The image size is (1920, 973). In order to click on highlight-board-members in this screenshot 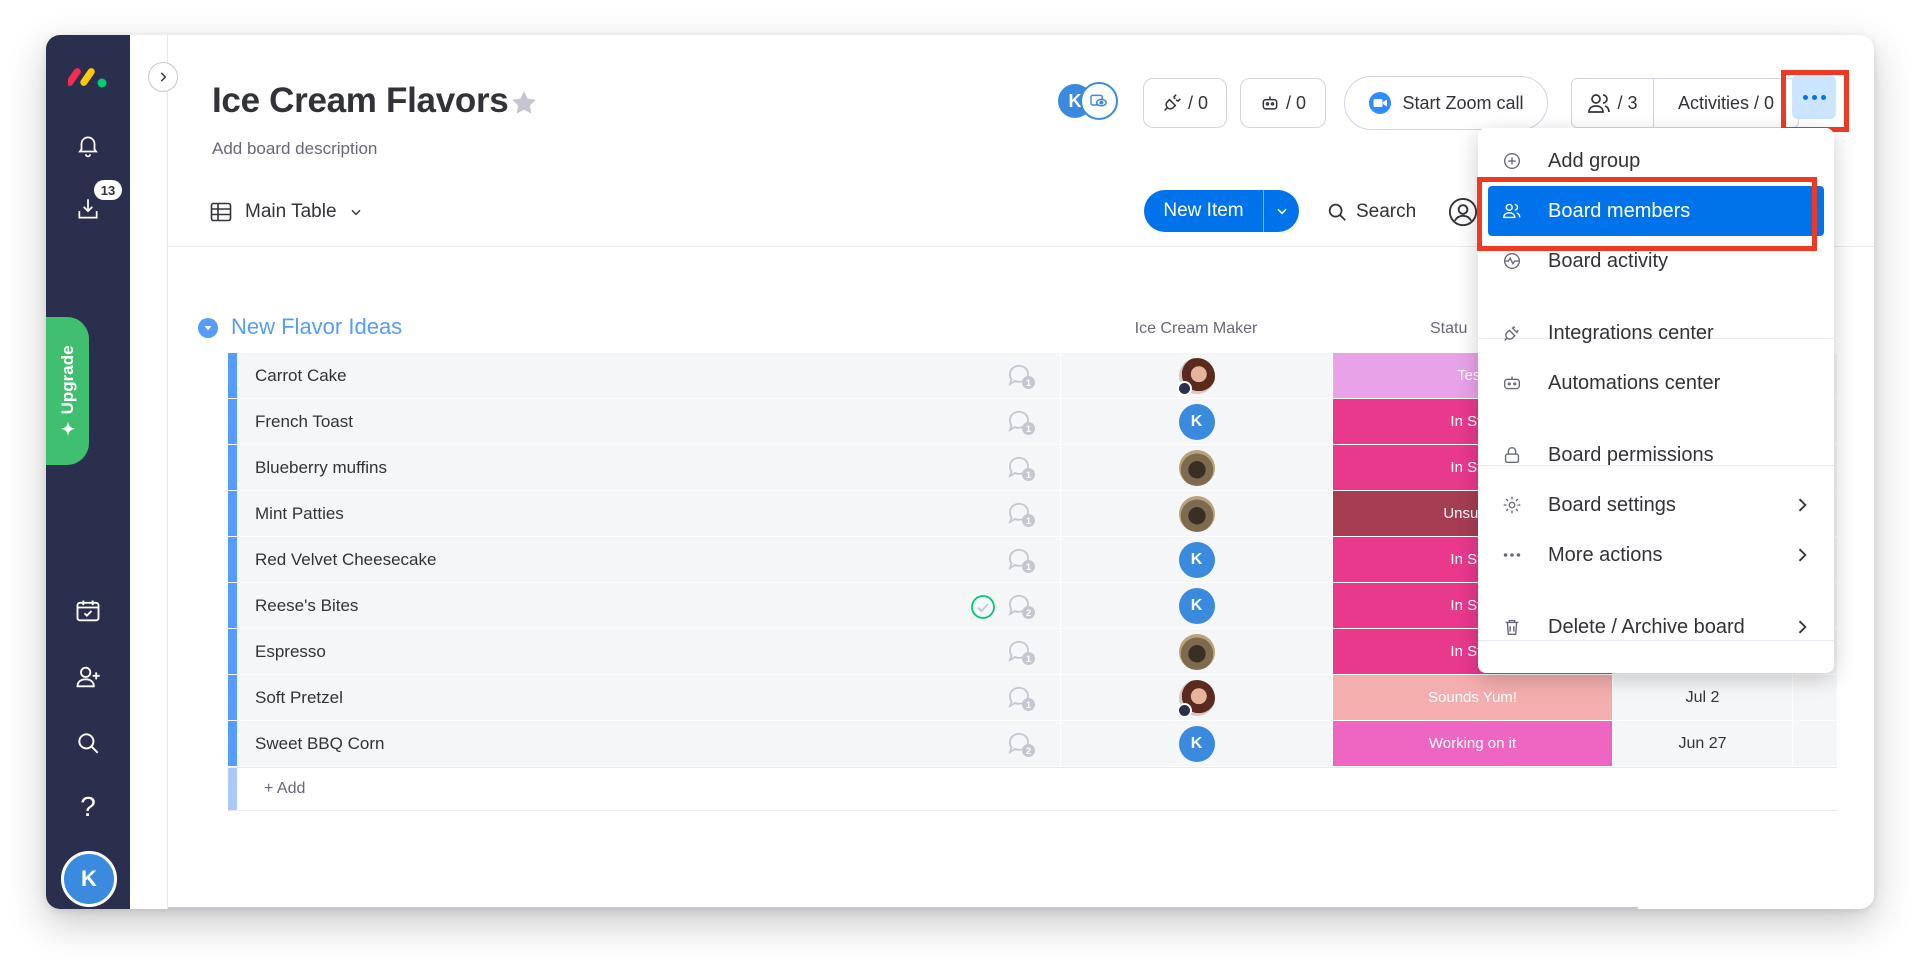, I will do `click(1647, 214)`.